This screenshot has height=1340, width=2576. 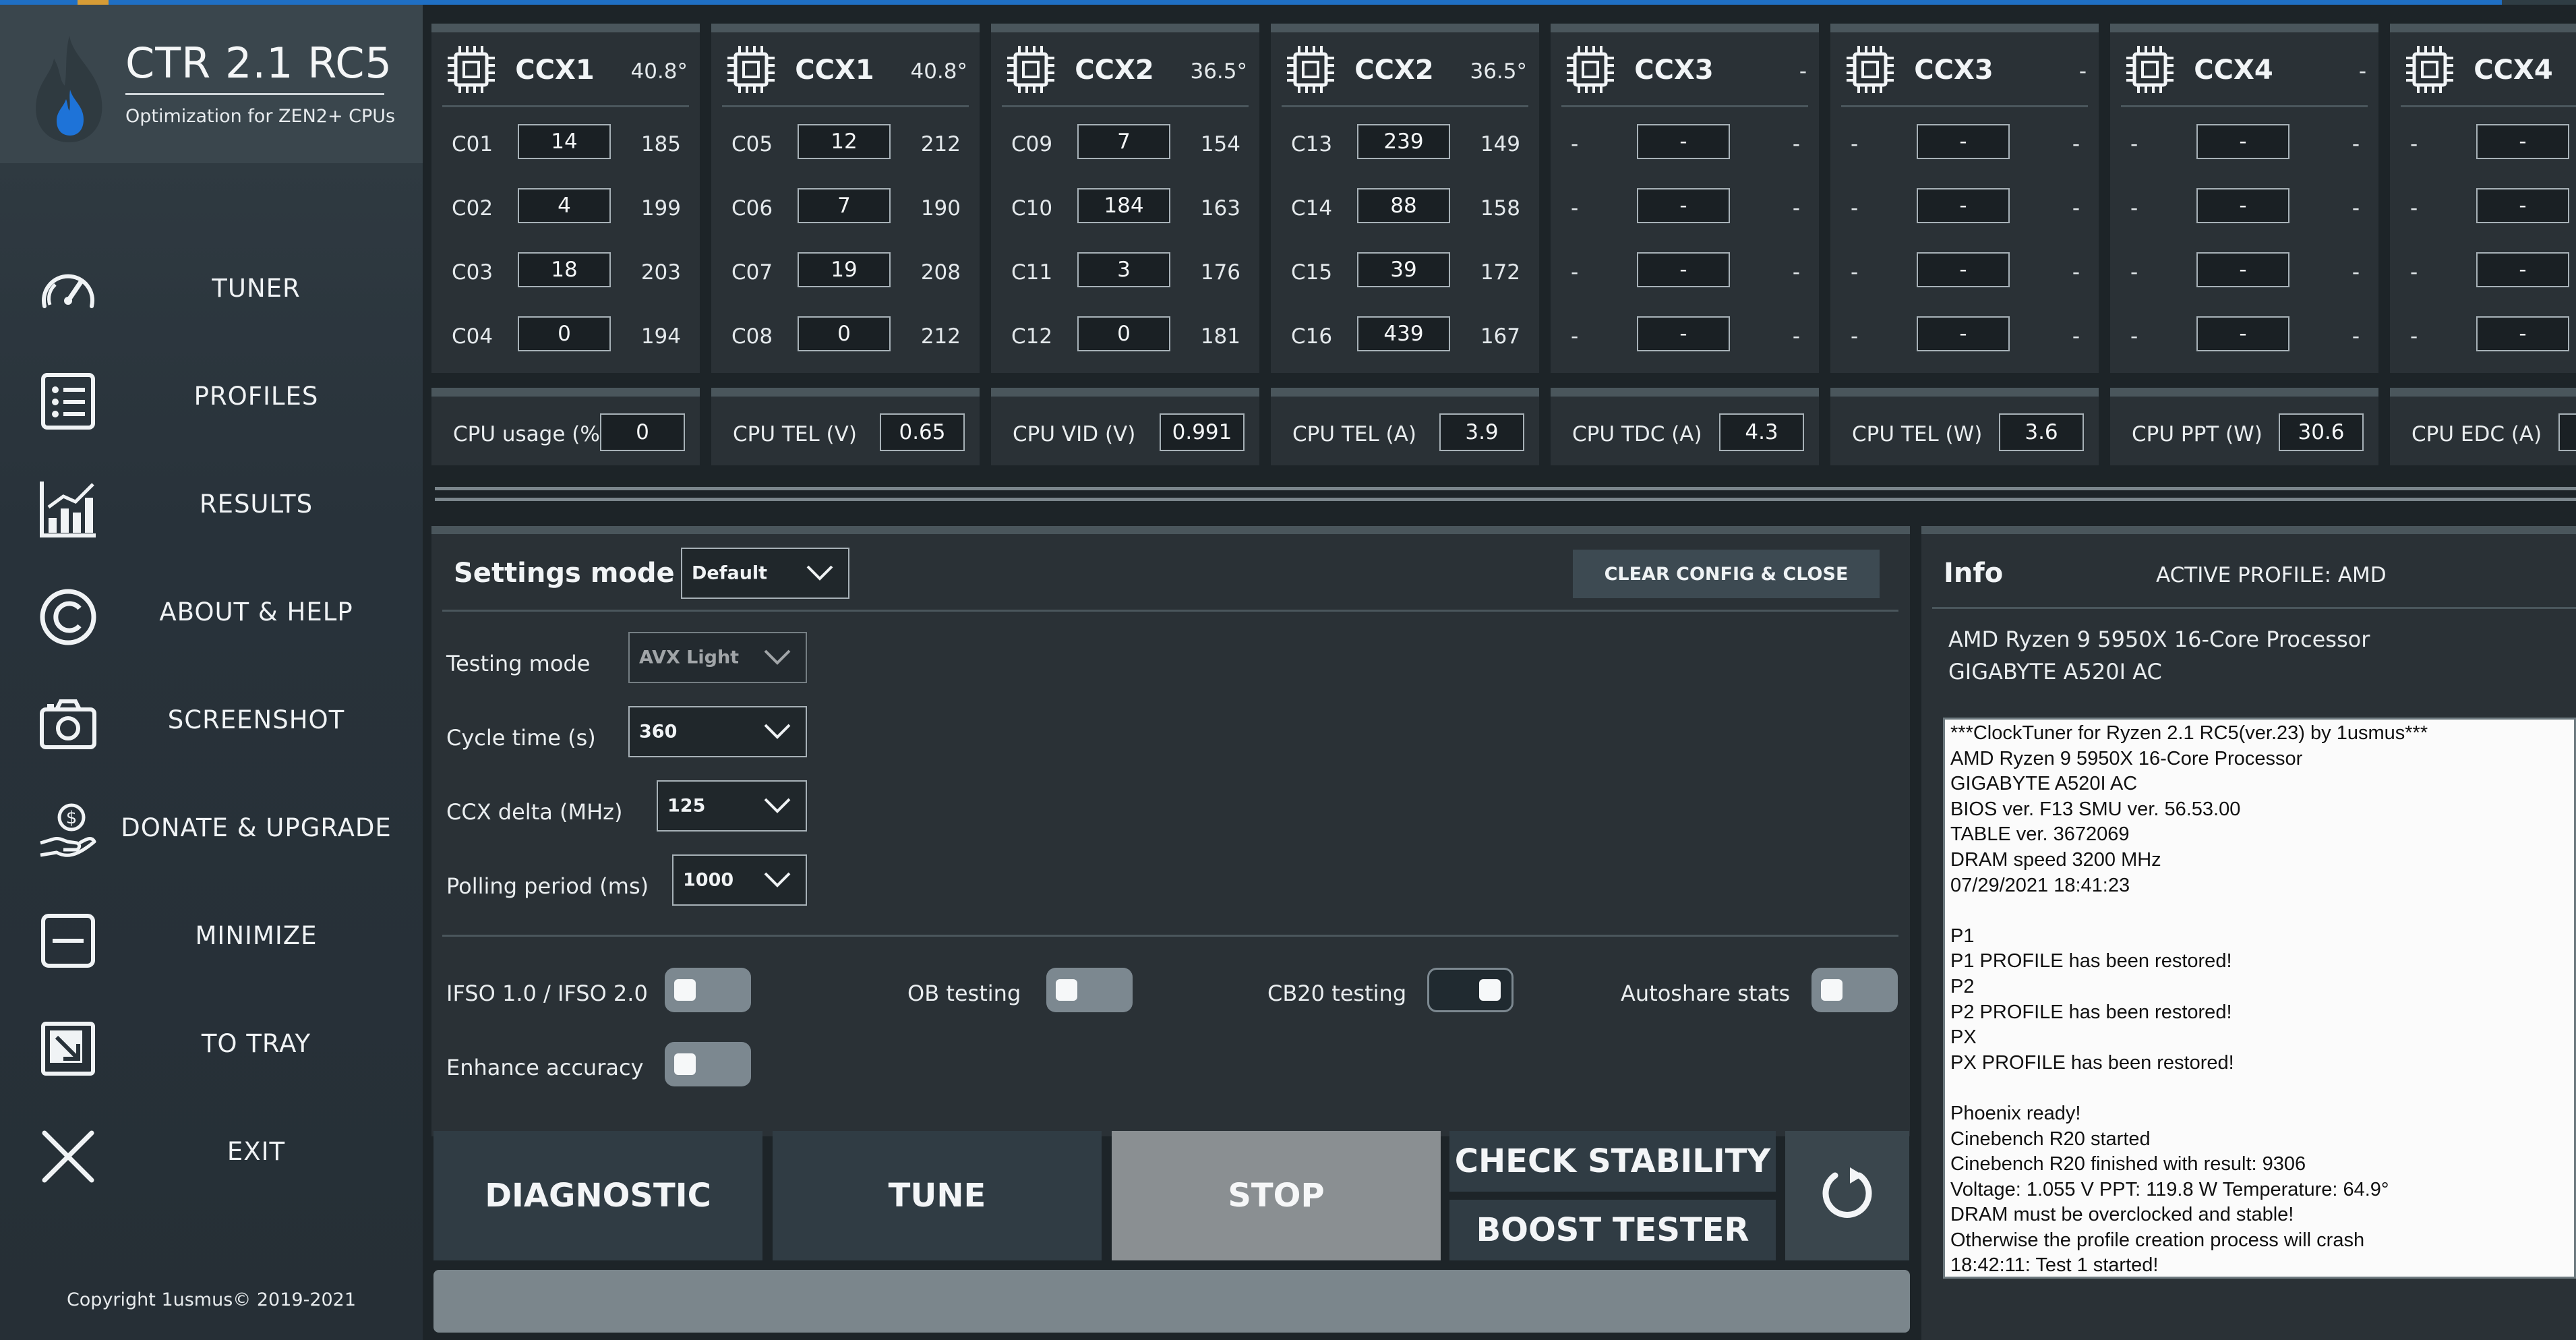 What do you see at coordinates (844, 269) in the screenshot?
I see `core-value-field: 19` at bounding box center [844, 269].